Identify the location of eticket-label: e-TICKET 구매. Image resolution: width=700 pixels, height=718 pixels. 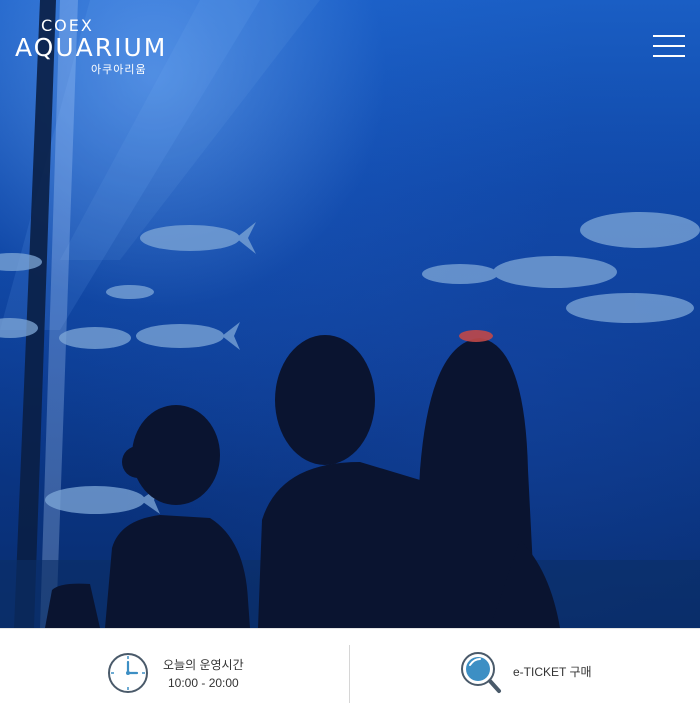
(552, 672).